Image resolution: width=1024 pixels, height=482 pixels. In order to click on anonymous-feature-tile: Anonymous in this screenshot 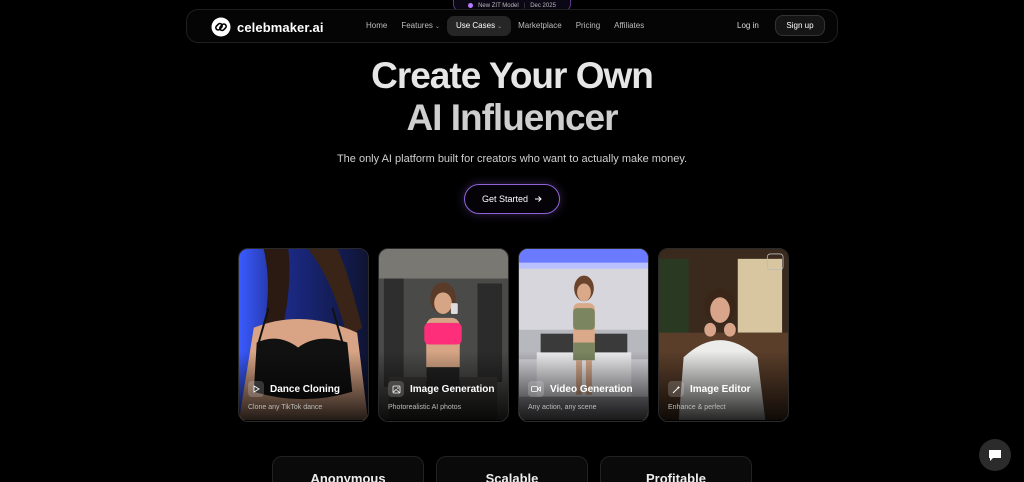, I will do `click(348, 469)`.